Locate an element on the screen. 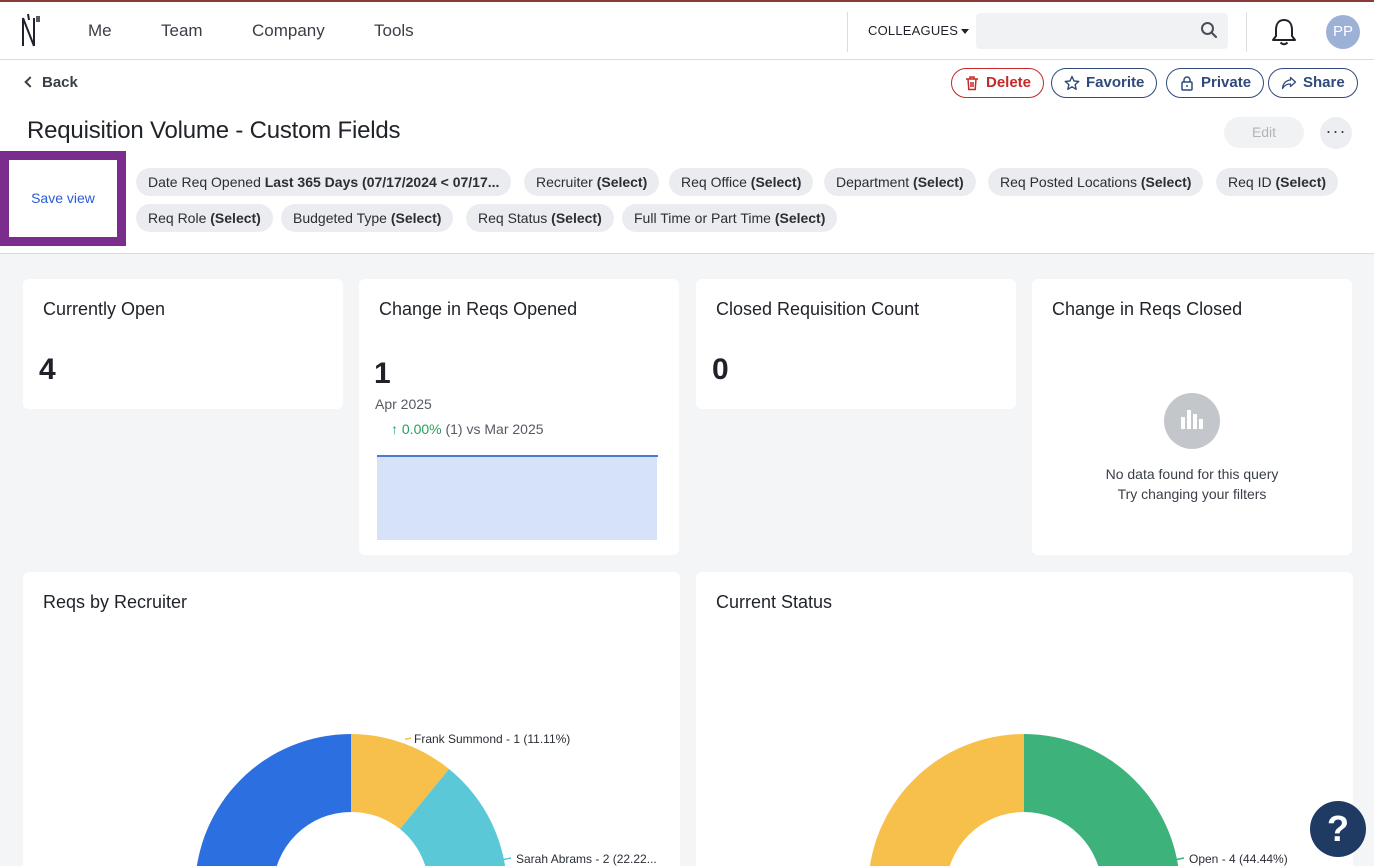  metric-value: 1 is located at coordinates (382, 373).